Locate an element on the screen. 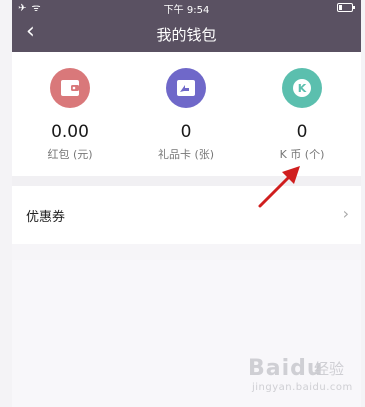  k-coin-icon: K is located at coordinates (302, 88).